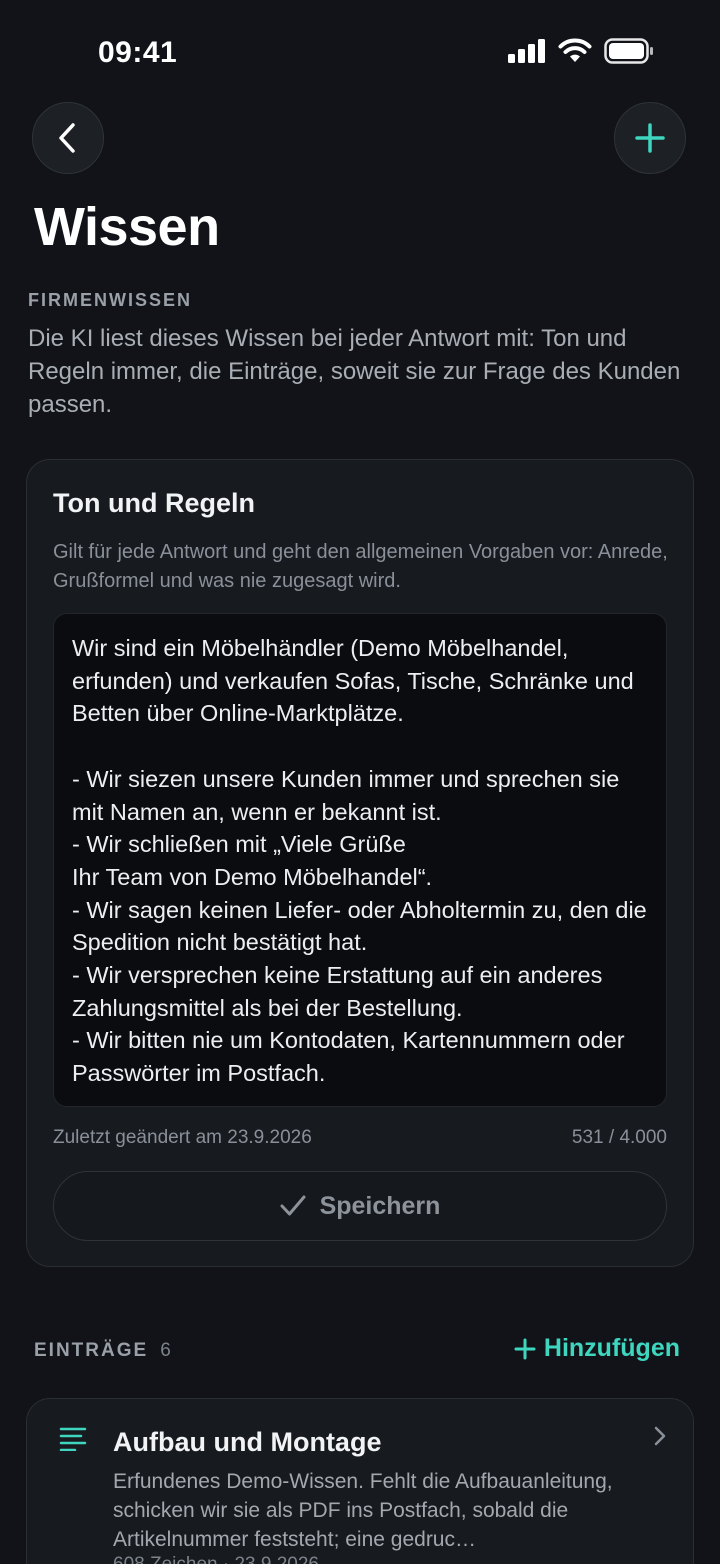  I want to click on card-title: Ton und Regeln, so click(154, 503).